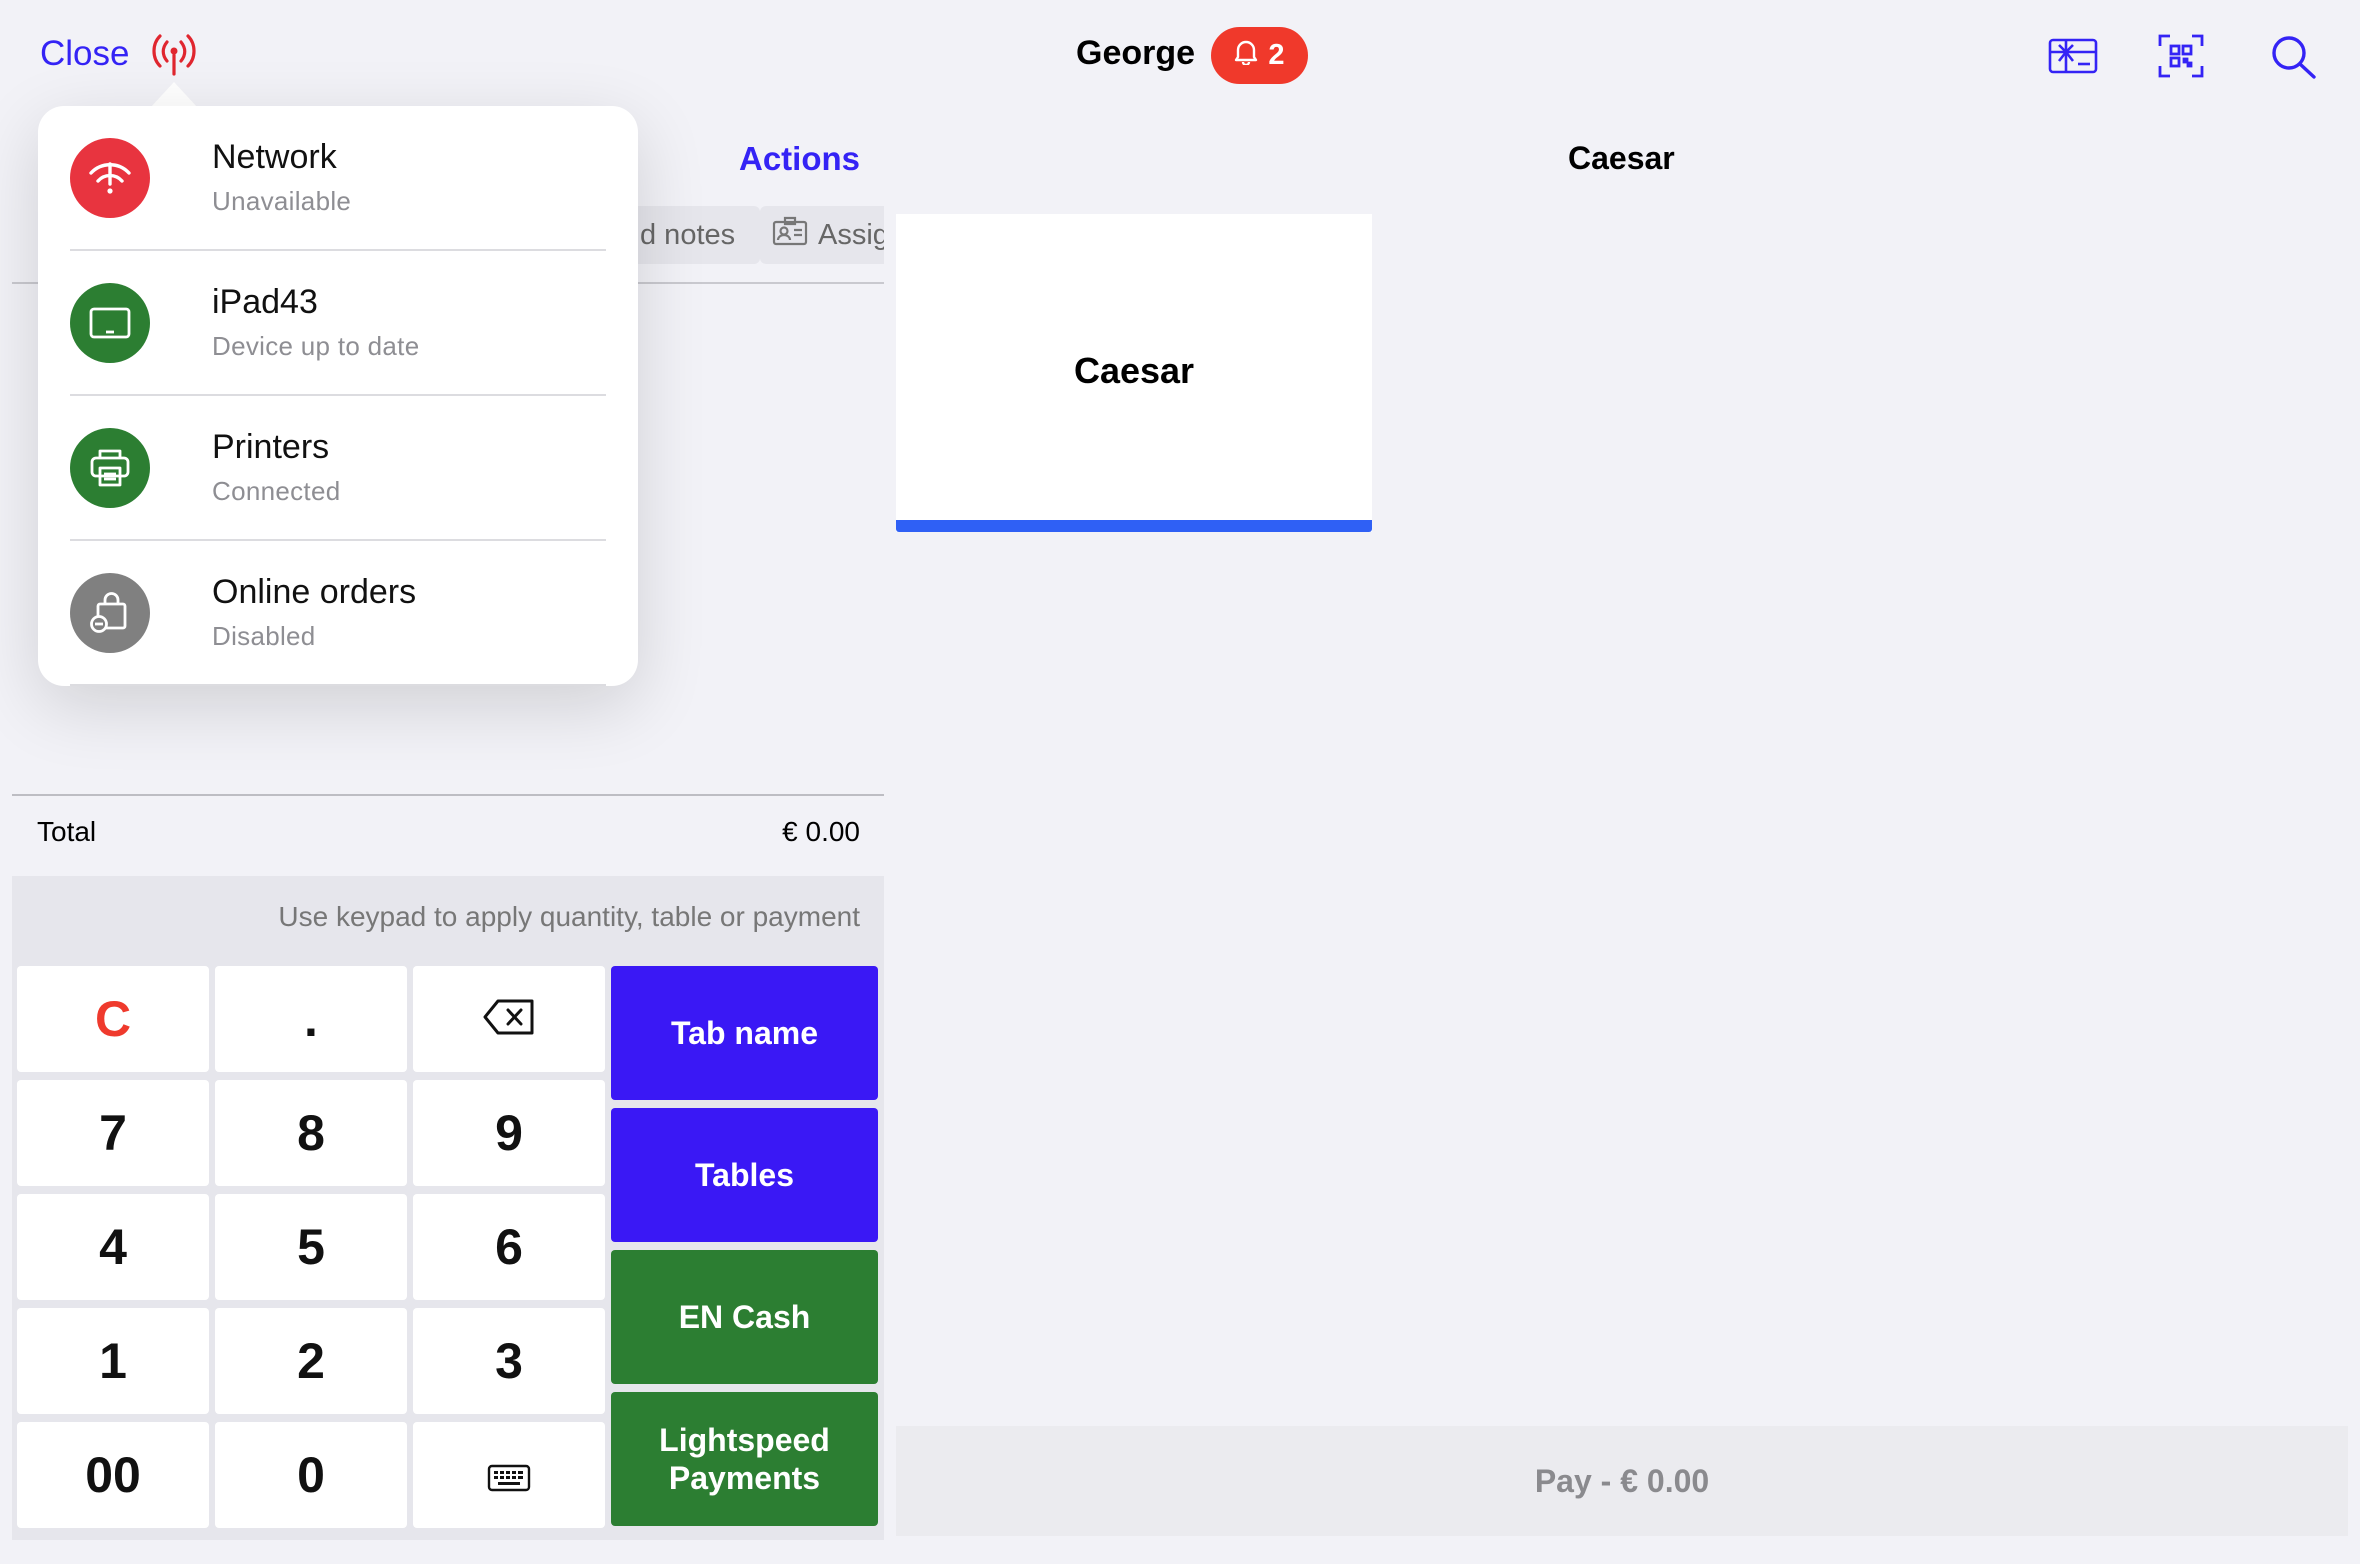 This screenshot has width=2360, height=1564. I want to click on status-item-subtitle: Unavailable, so click(282, 201).